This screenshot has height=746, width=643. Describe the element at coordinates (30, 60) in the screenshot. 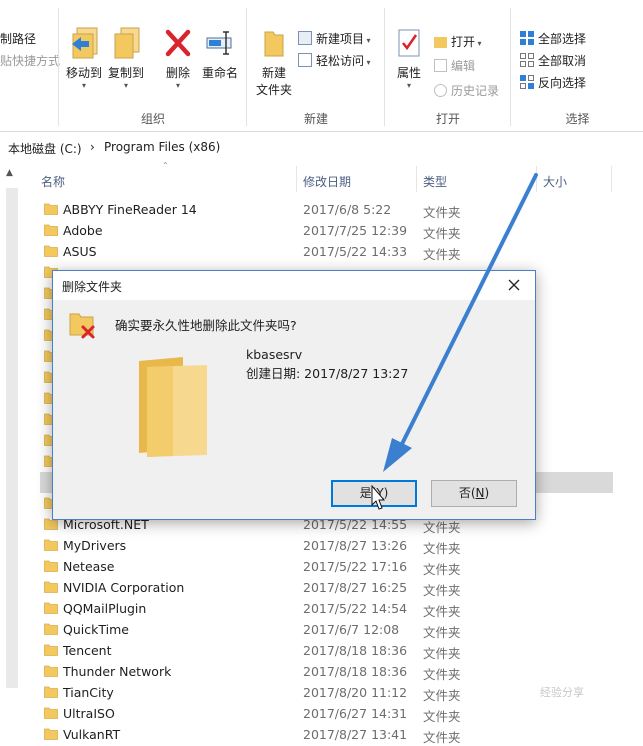

I see `paste-shortcut-button: 贴快捷方式` at that location.